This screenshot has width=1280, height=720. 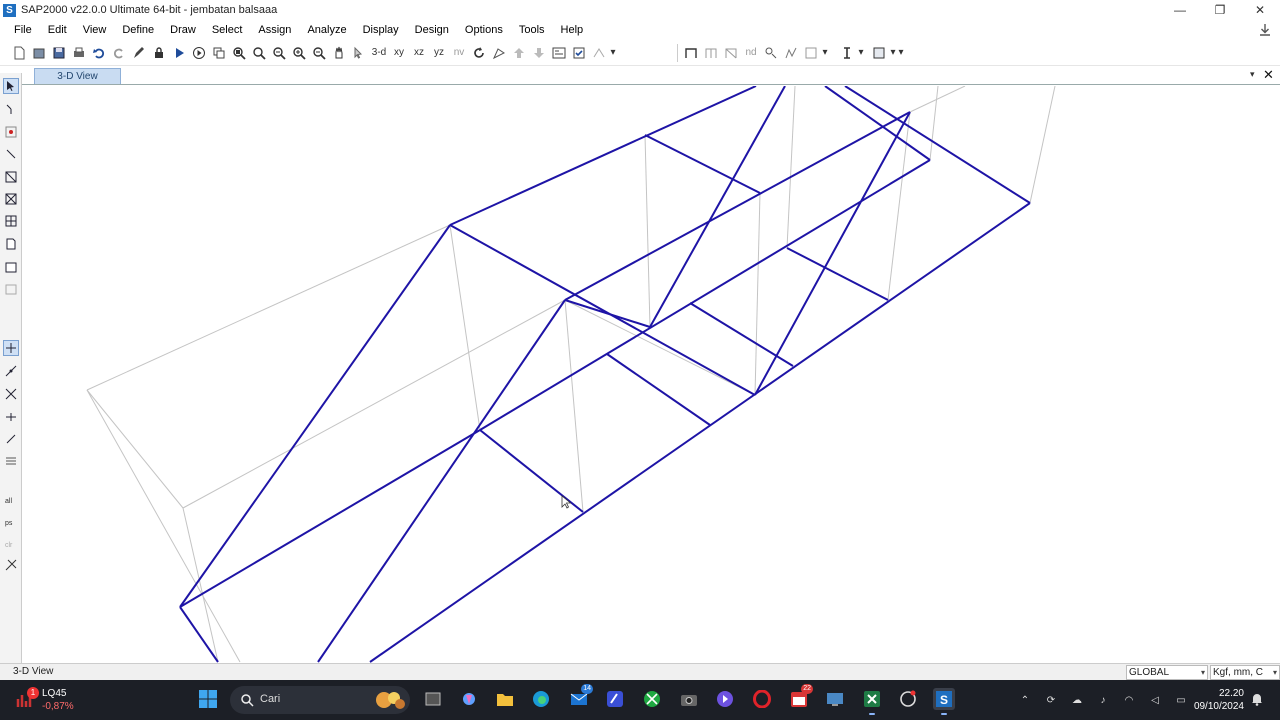 I want to click on desktop-app-icon, so click(x=835, y=699).